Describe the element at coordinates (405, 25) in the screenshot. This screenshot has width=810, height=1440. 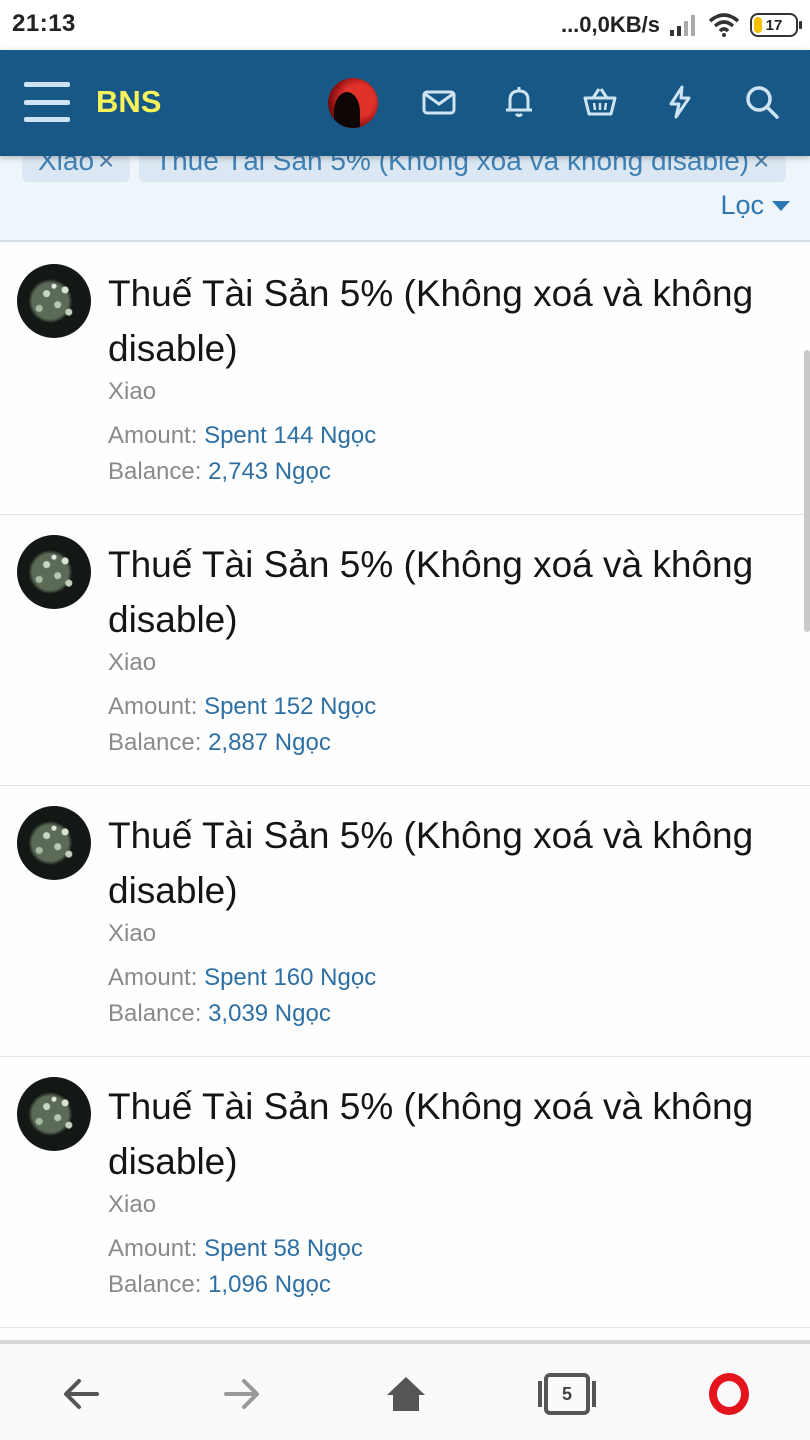
I see `status-bar: 21:13 ...0,0KB/s 17` at that location.